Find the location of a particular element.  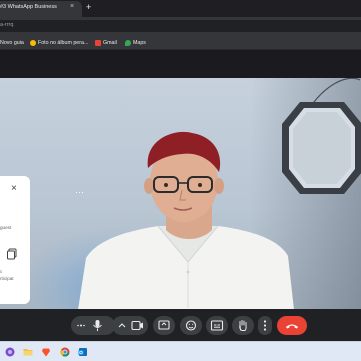

bookmark-maps: Maps is located at coordinates (135, 42).